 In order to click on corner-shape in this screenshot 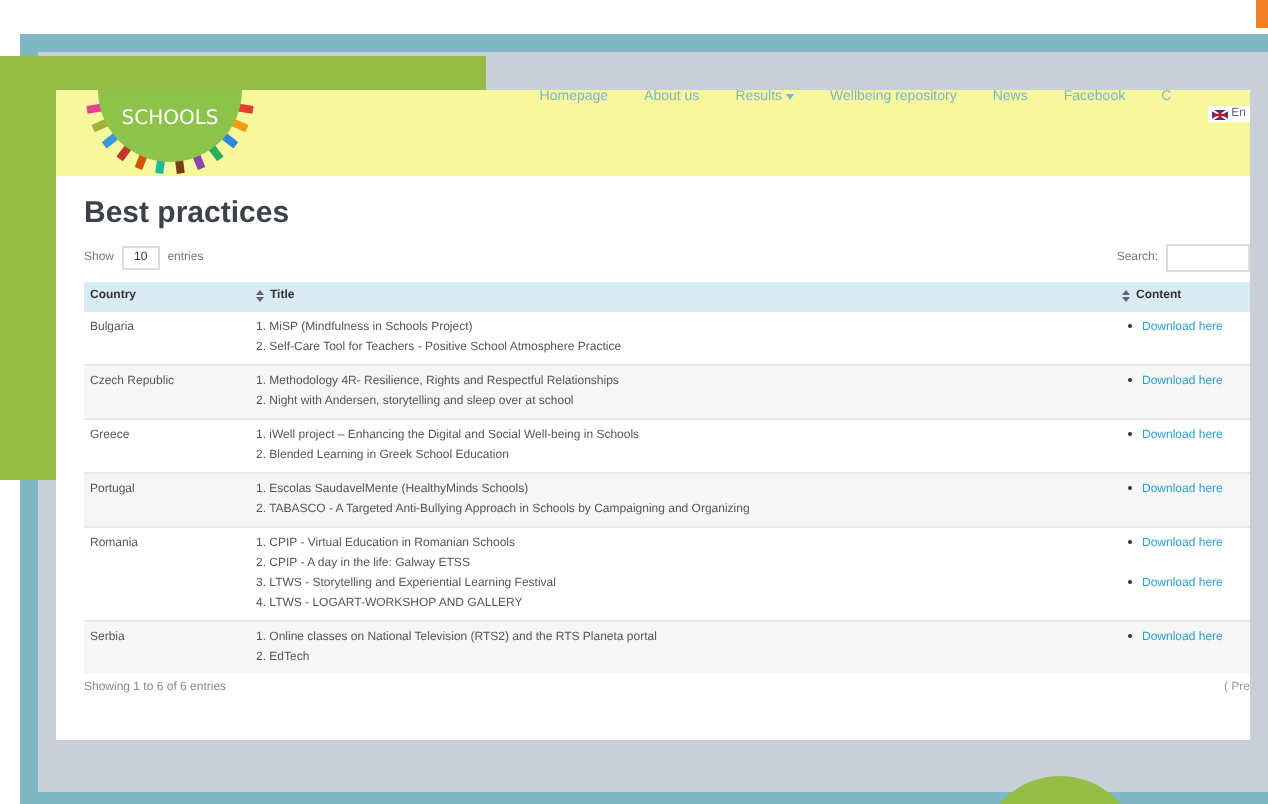, I will do `click(1262, 14)`.